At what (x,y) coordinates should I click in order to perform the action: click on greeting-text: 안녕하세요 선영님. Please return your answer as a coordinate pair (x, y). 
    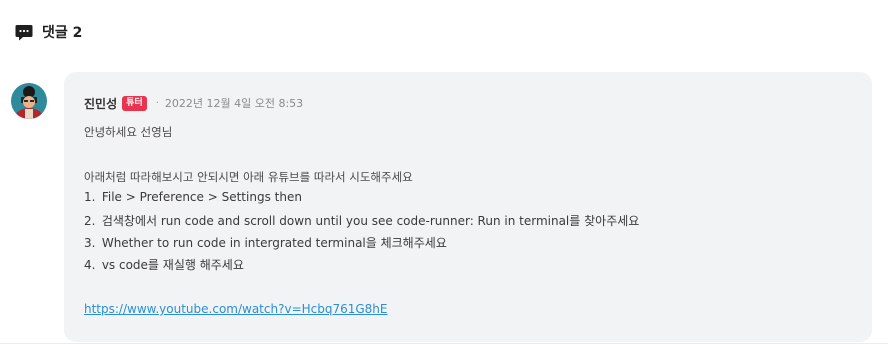
    Looking at the image, I should click on (128, 132).